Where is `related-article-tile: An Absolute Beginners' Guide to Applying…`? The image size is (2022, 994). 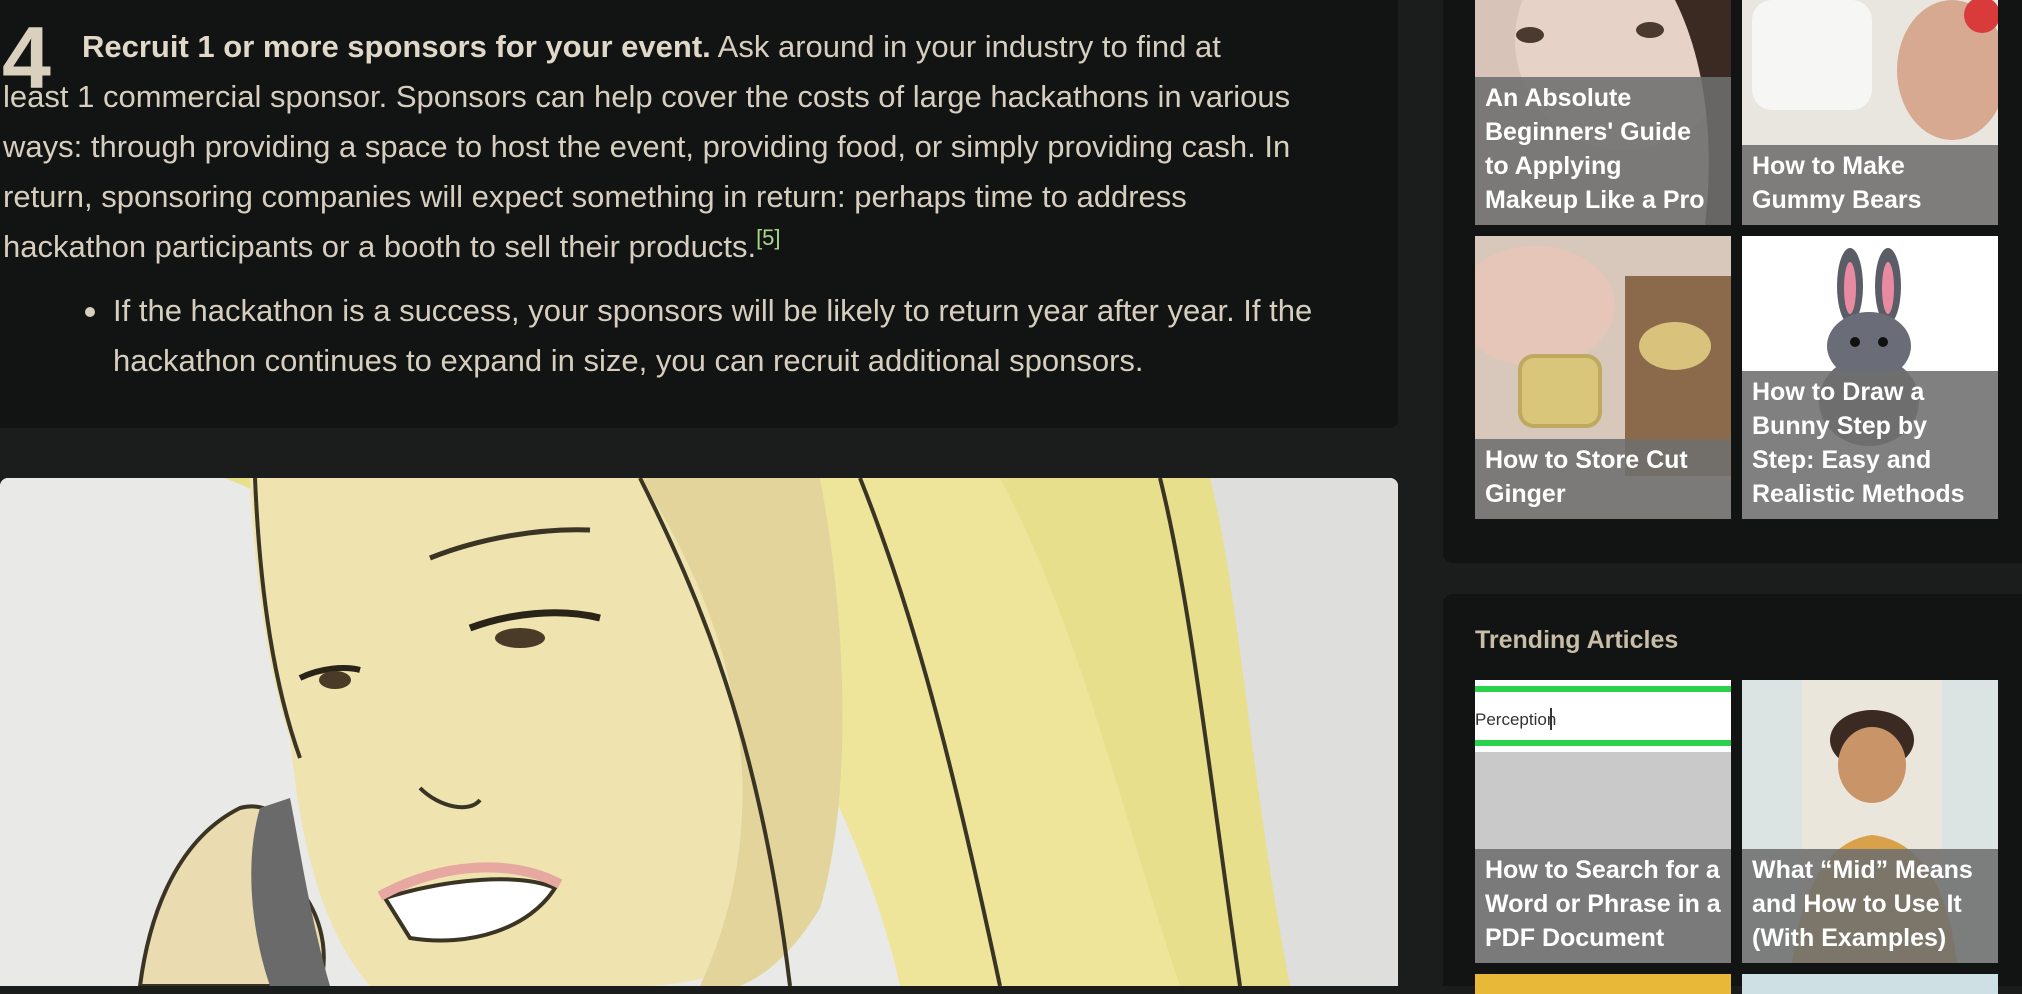 related-article-tile: An Absolute Beginners' Guide to Applying… is located at coordinates (1603, 112).